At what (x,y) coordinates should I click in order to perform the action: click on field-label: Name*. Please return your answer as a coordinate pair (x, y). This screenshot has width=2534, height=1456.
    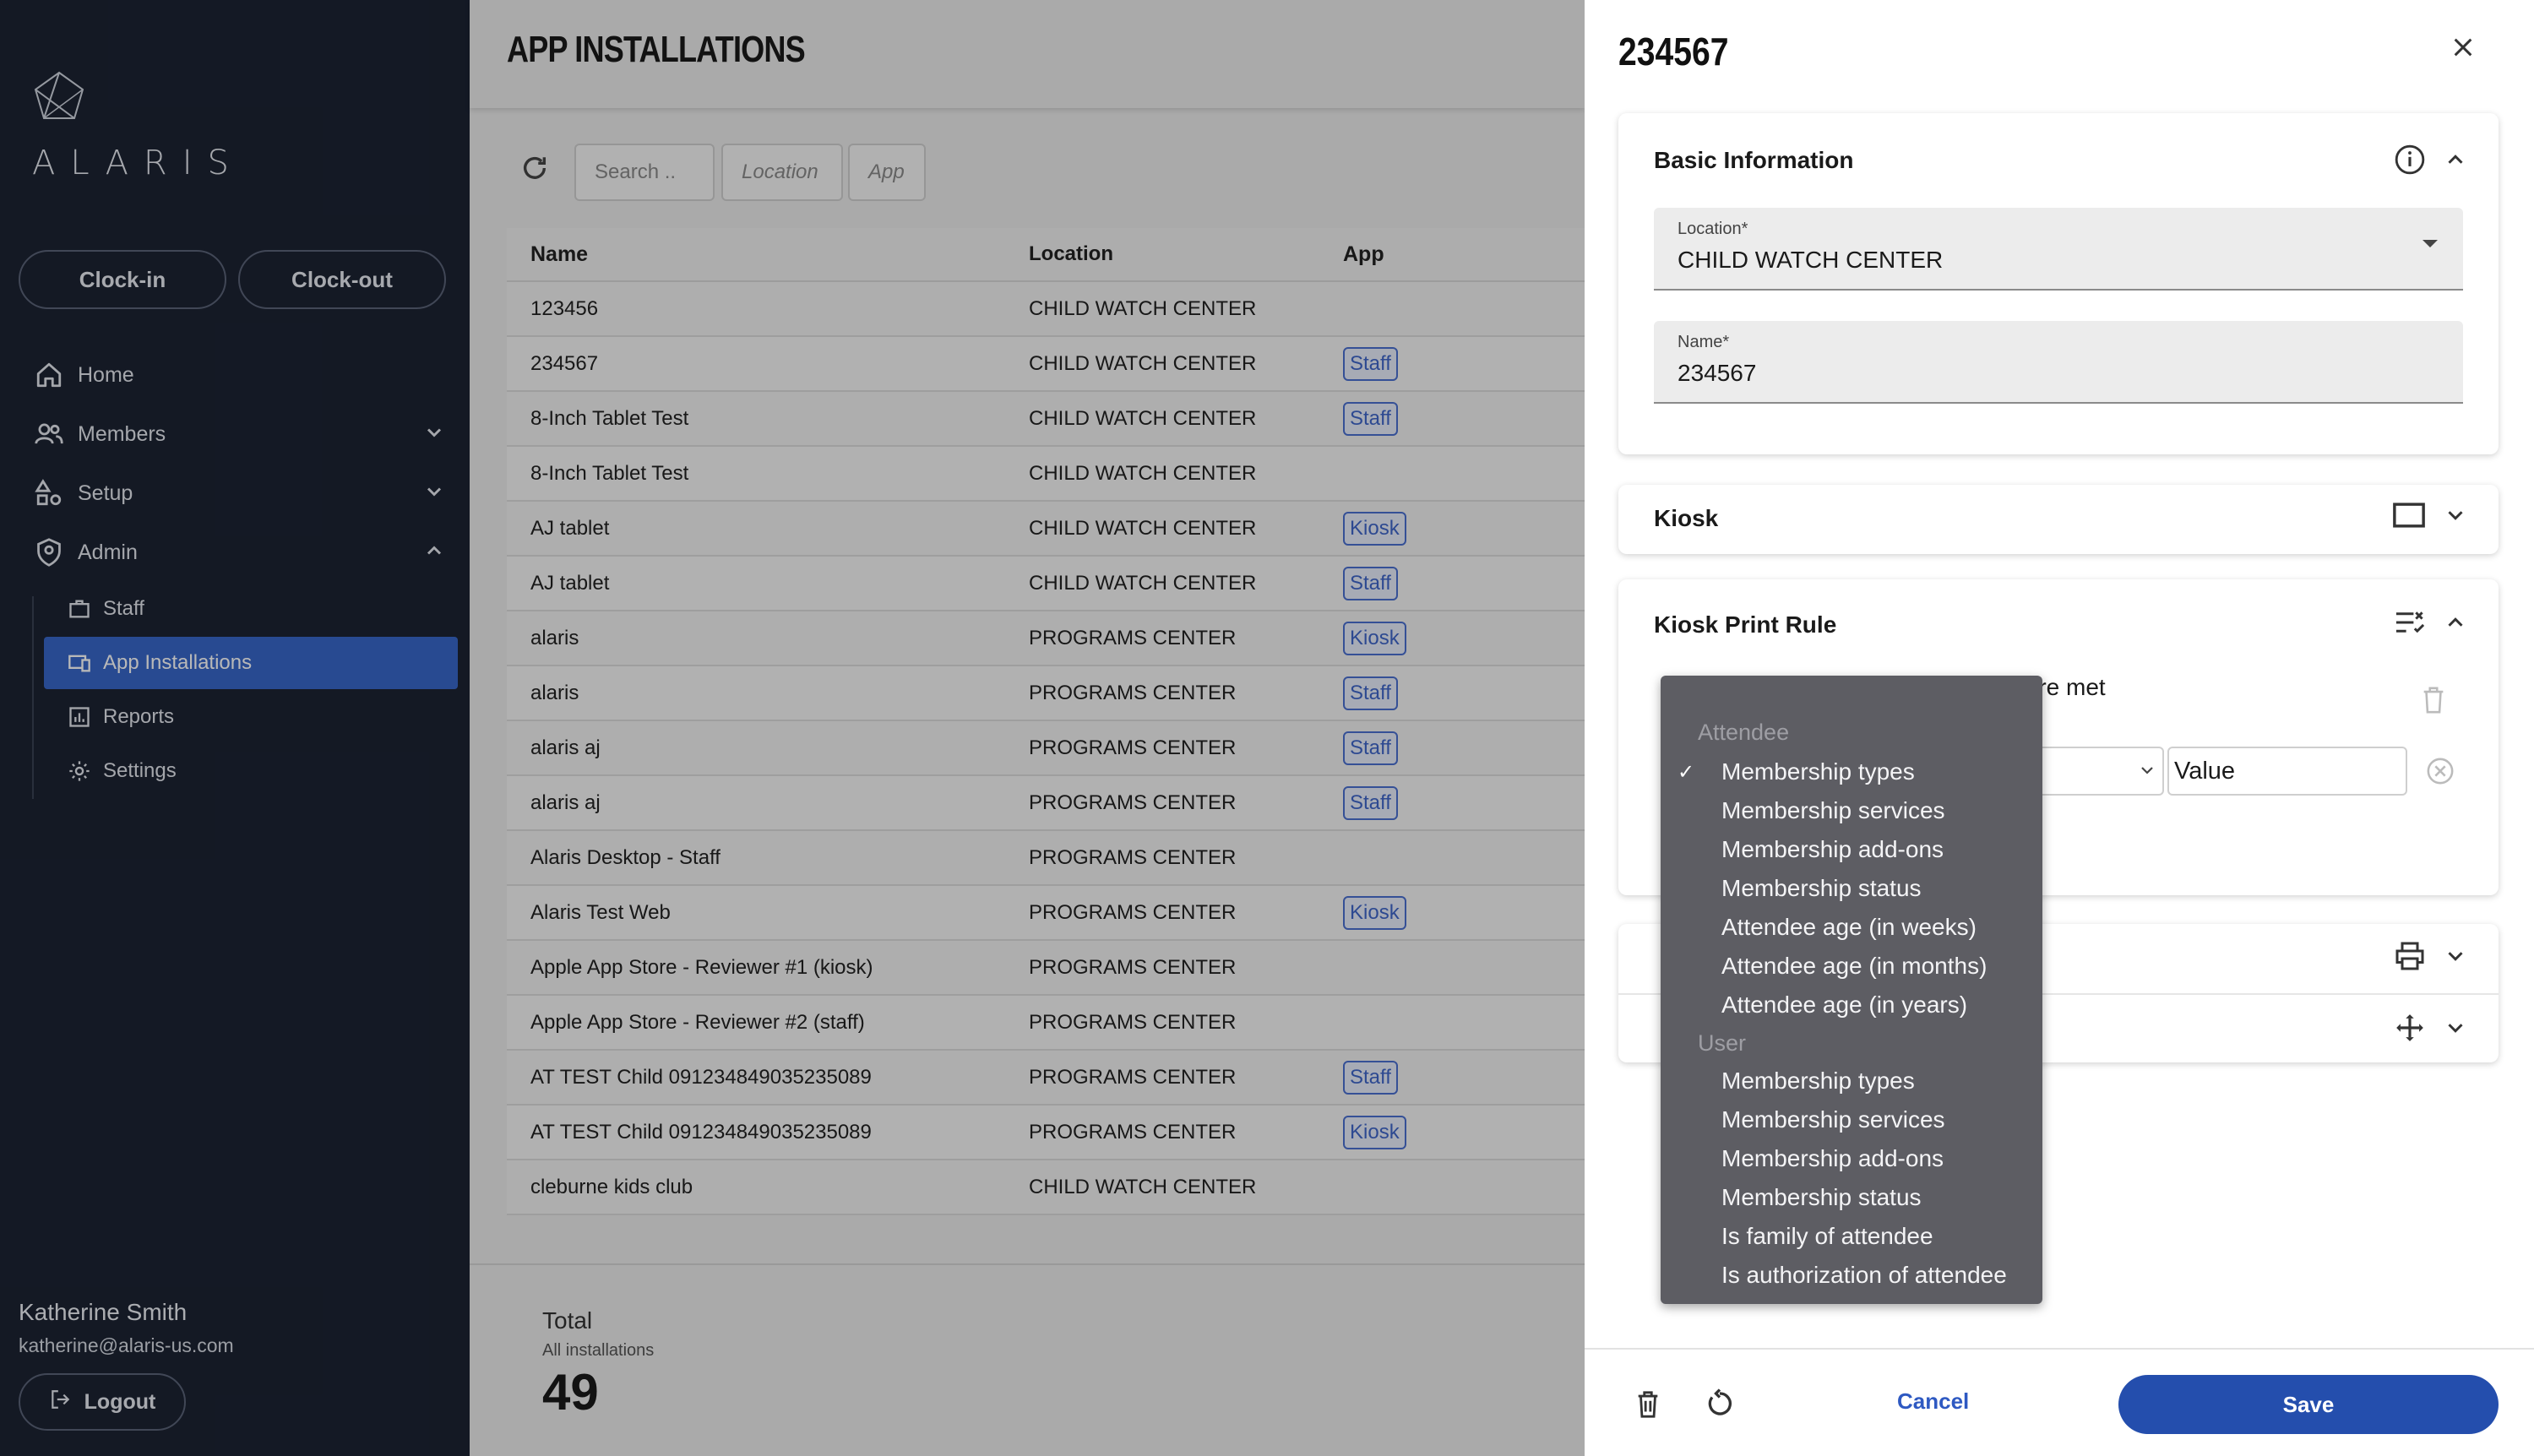
    Looking at the image, I should click on (1704, 342).